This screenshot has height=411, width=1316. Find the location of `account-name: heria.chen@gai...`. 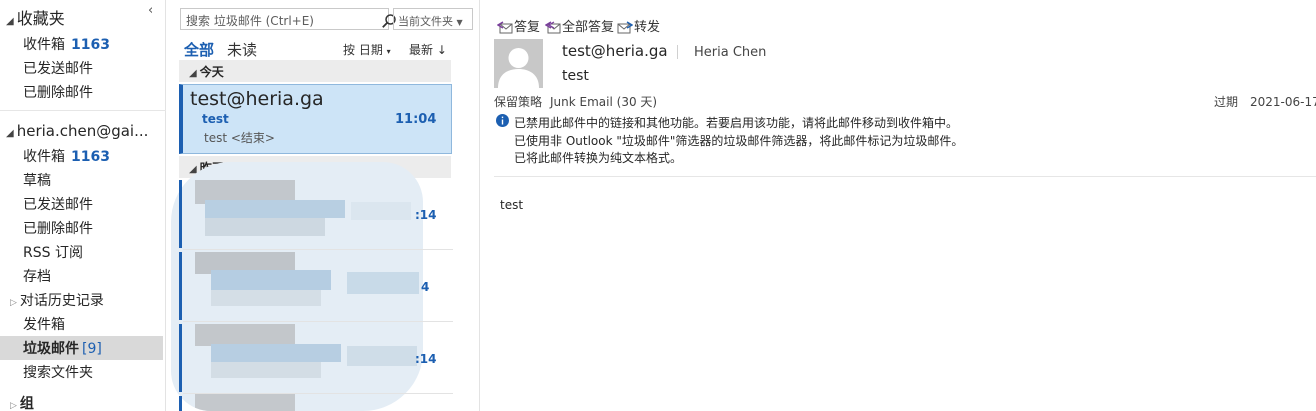

account-name: heria.chen@gai... is located at coordinates (82, 131).